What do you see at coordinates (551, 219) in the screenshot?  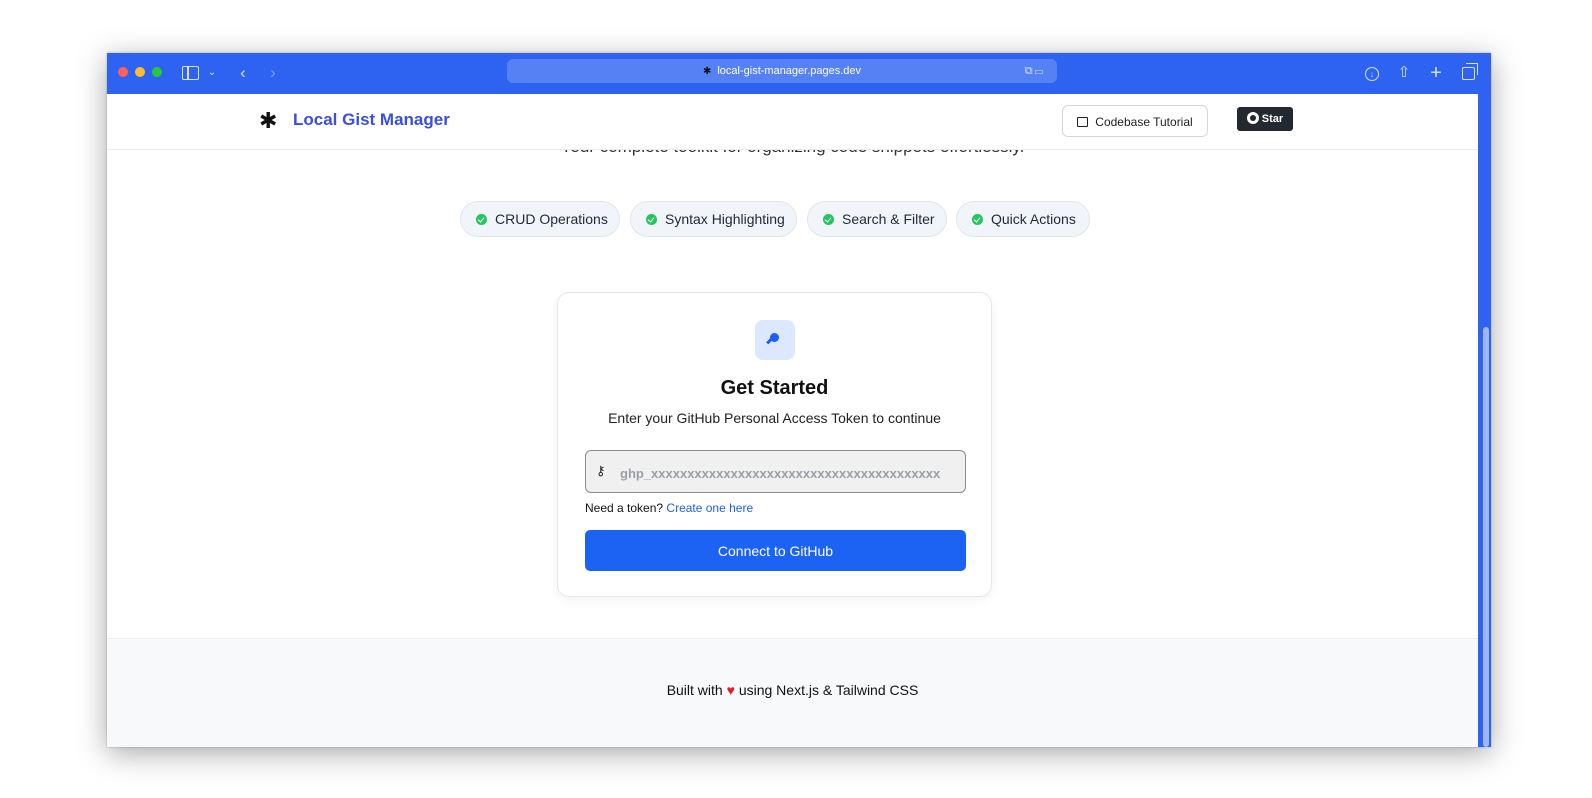 I see `feature-label: CRUD Operations` at bounding box center [551, 219].